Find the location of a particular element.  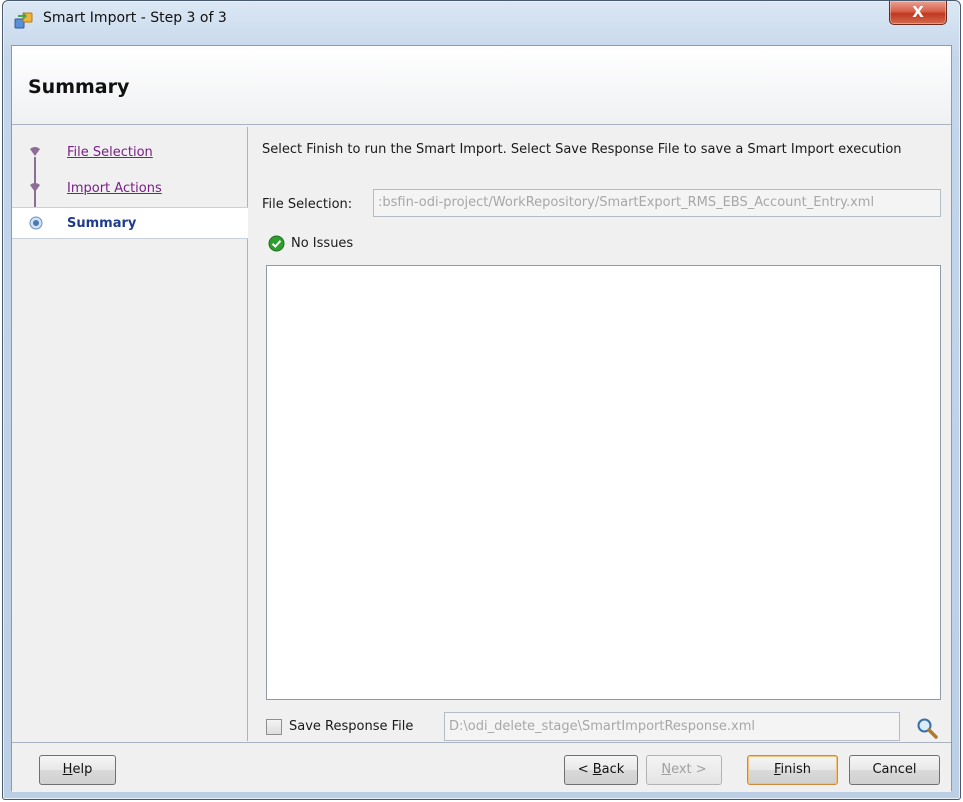

next-label-rest: ext > is located at coordinates (689, 769).